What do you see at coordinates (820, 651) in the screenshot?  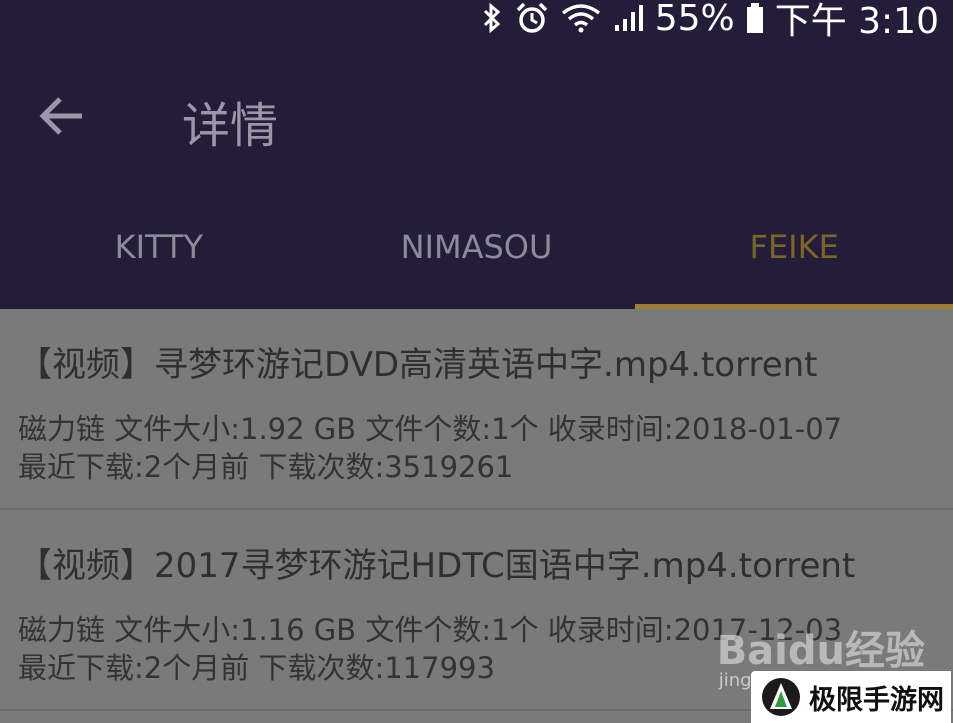 I see `watermark-text: Baidu经验` at bounding box center [820, 651].